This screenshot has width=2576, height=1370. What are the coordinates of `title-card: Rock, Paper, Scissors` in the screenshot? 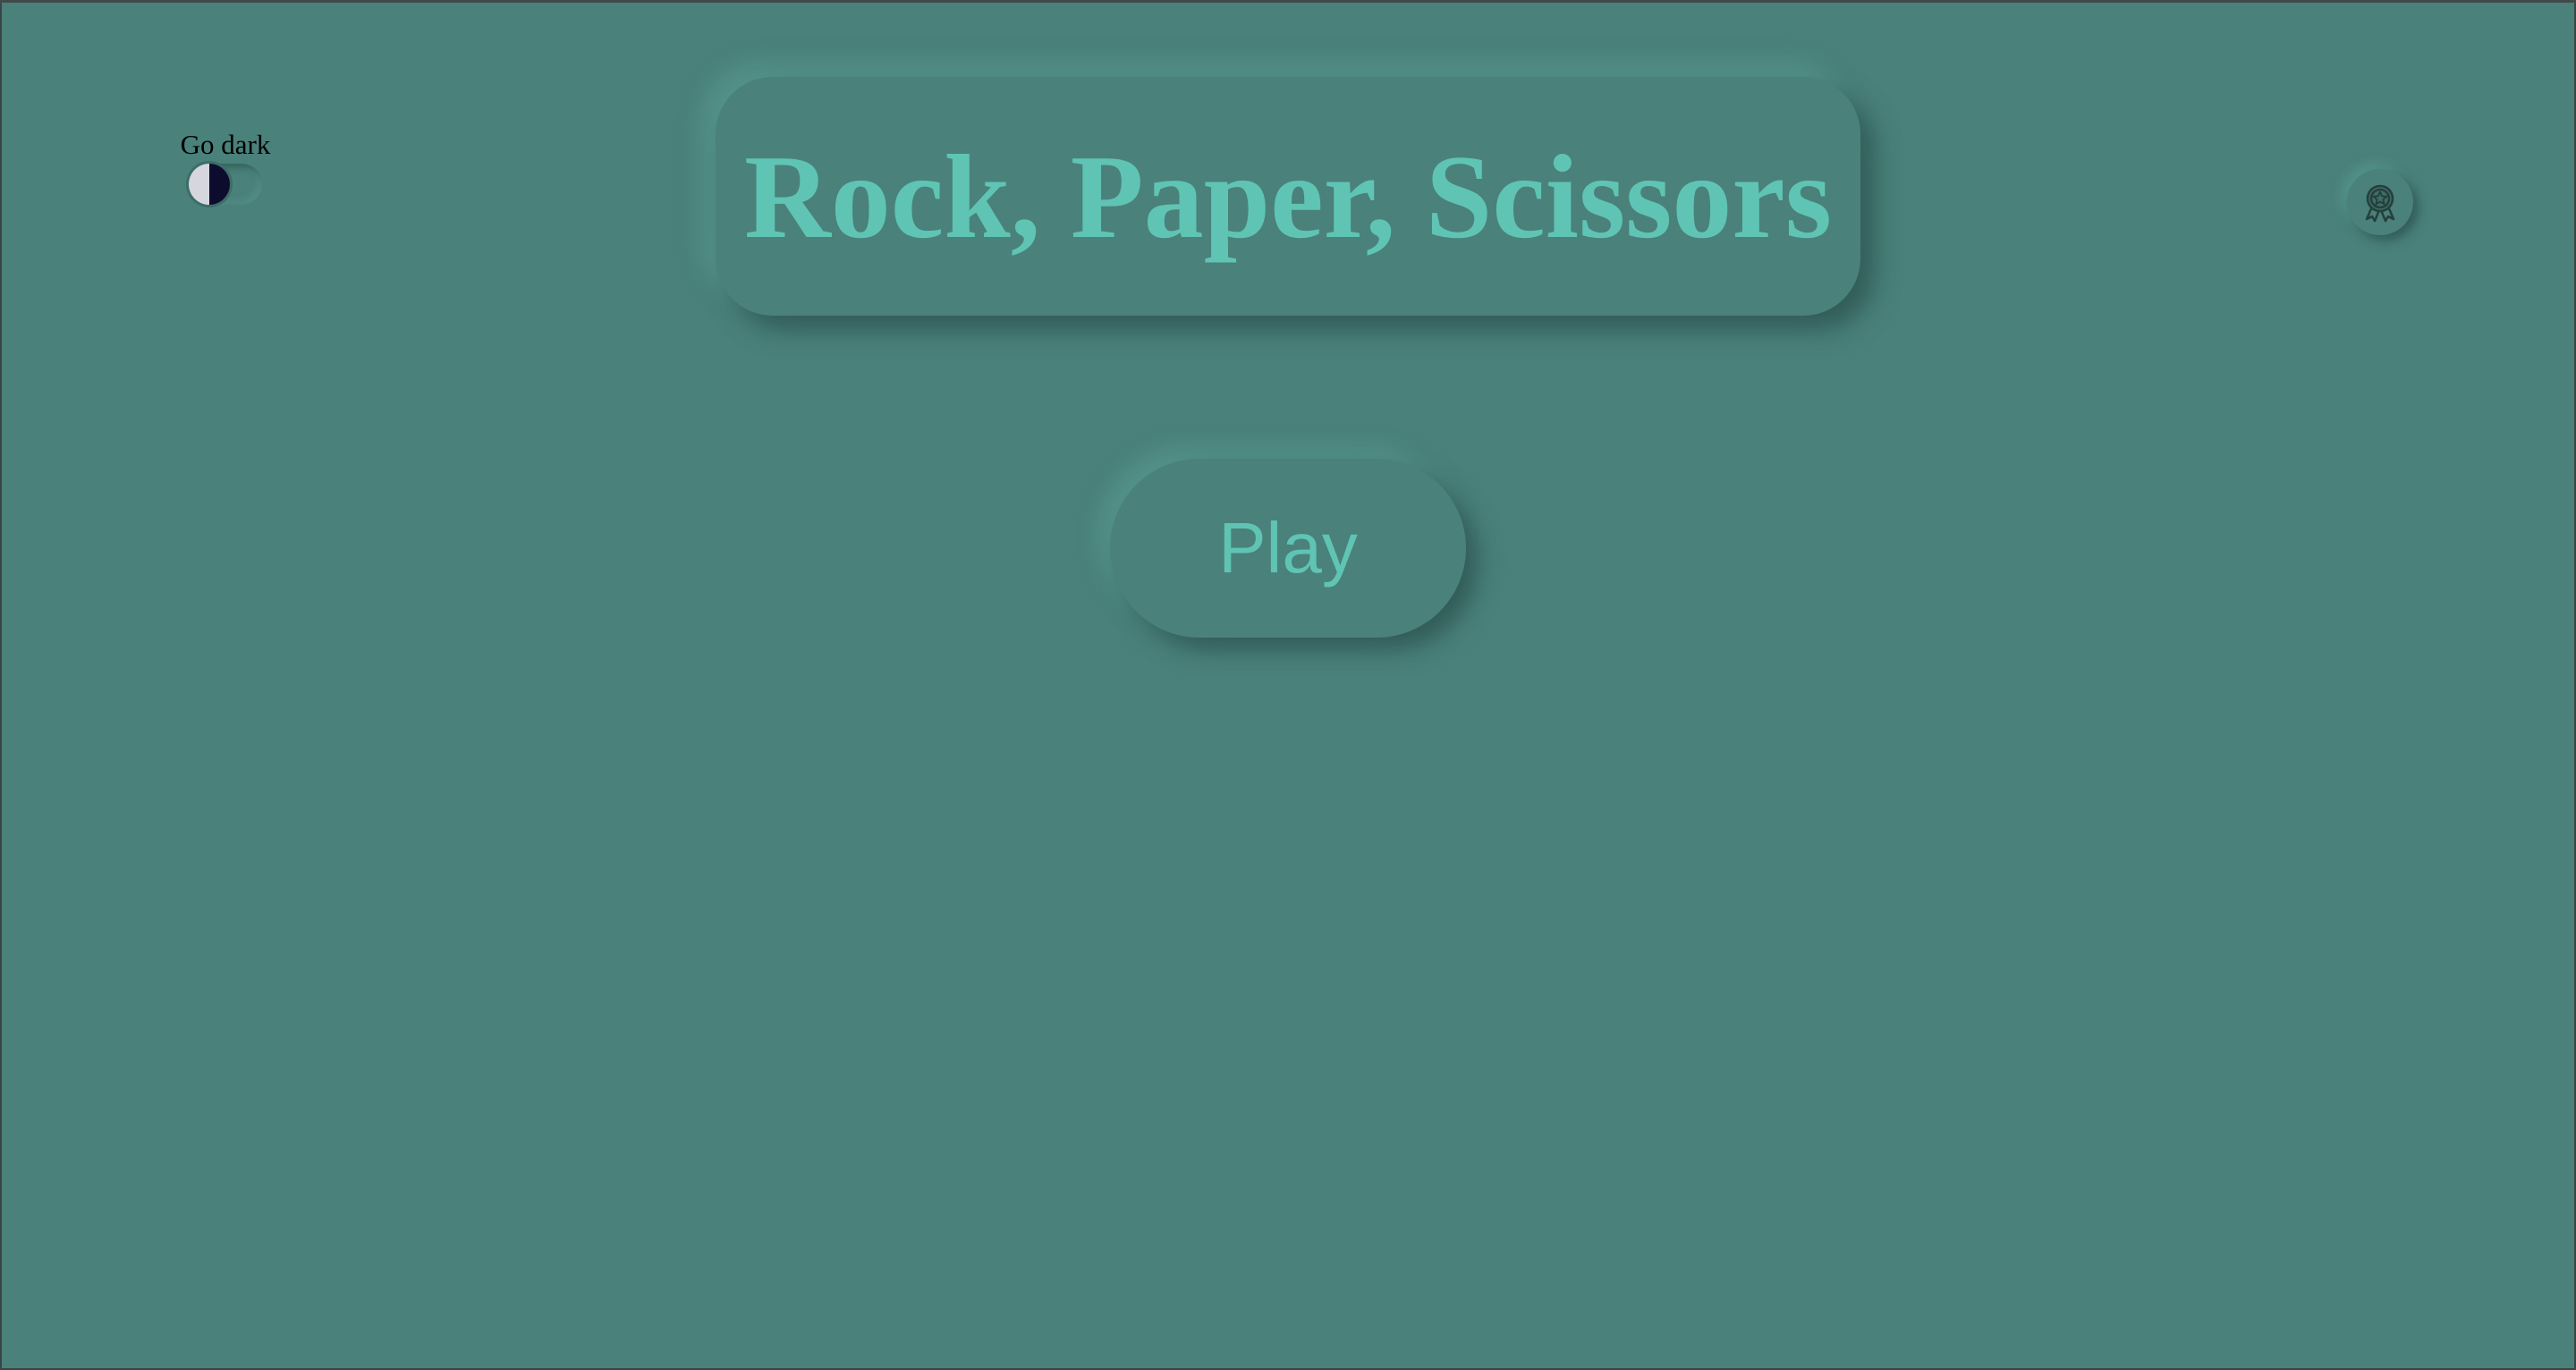 It's located at (1288, 196).